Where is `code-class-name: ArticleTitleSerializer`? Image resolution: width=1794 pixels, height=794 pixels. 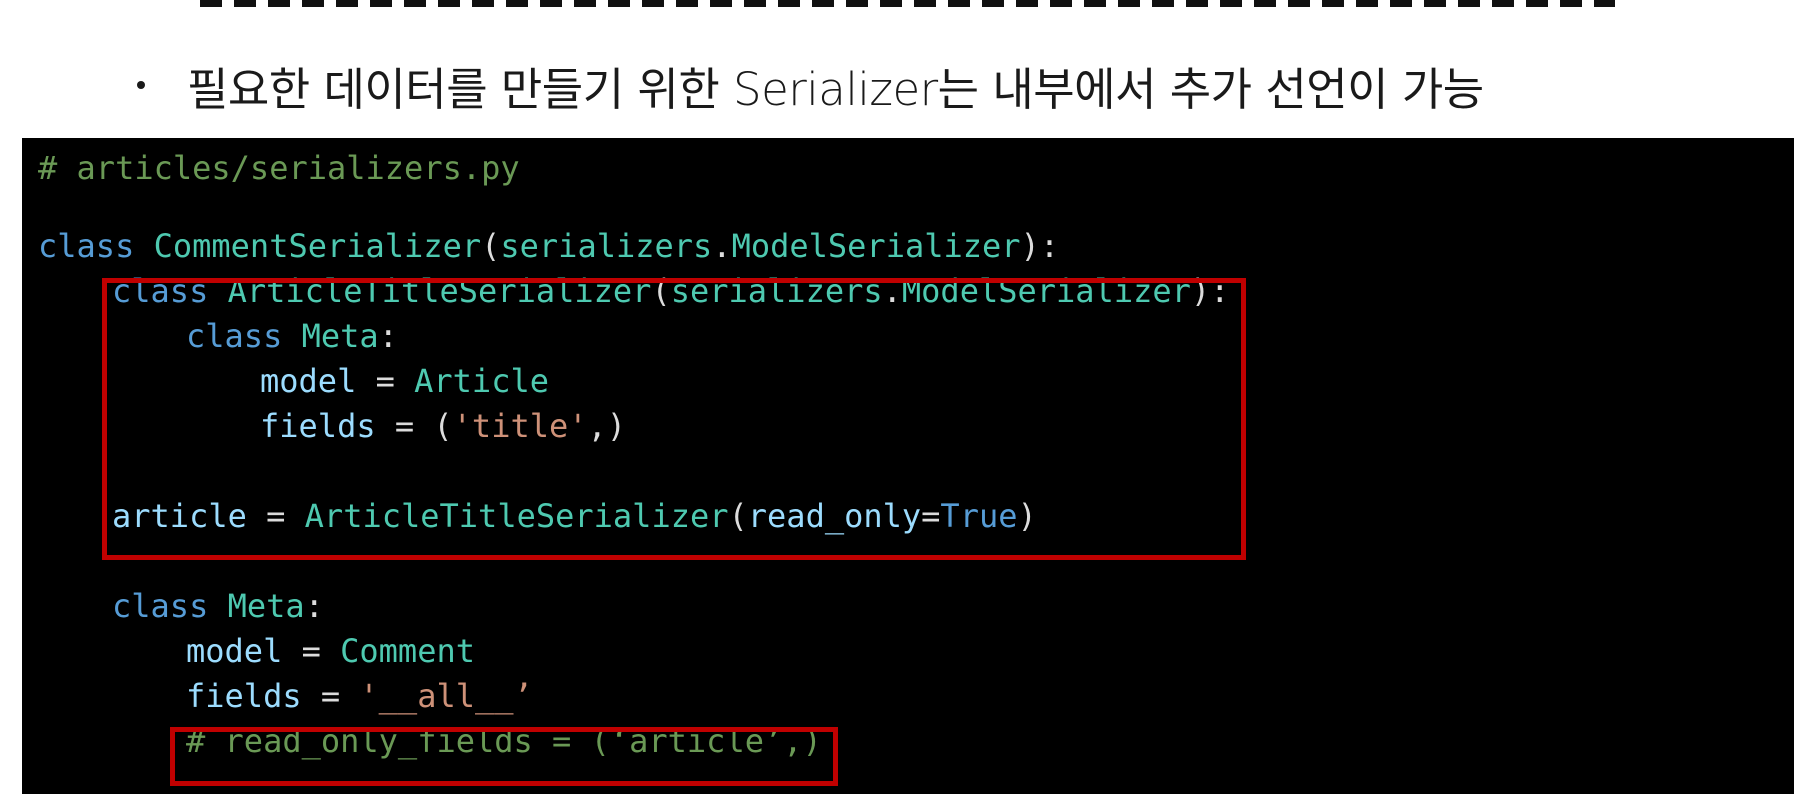
code-class-name: ArticleTitleSerializer is located at coordinates (439, 291).